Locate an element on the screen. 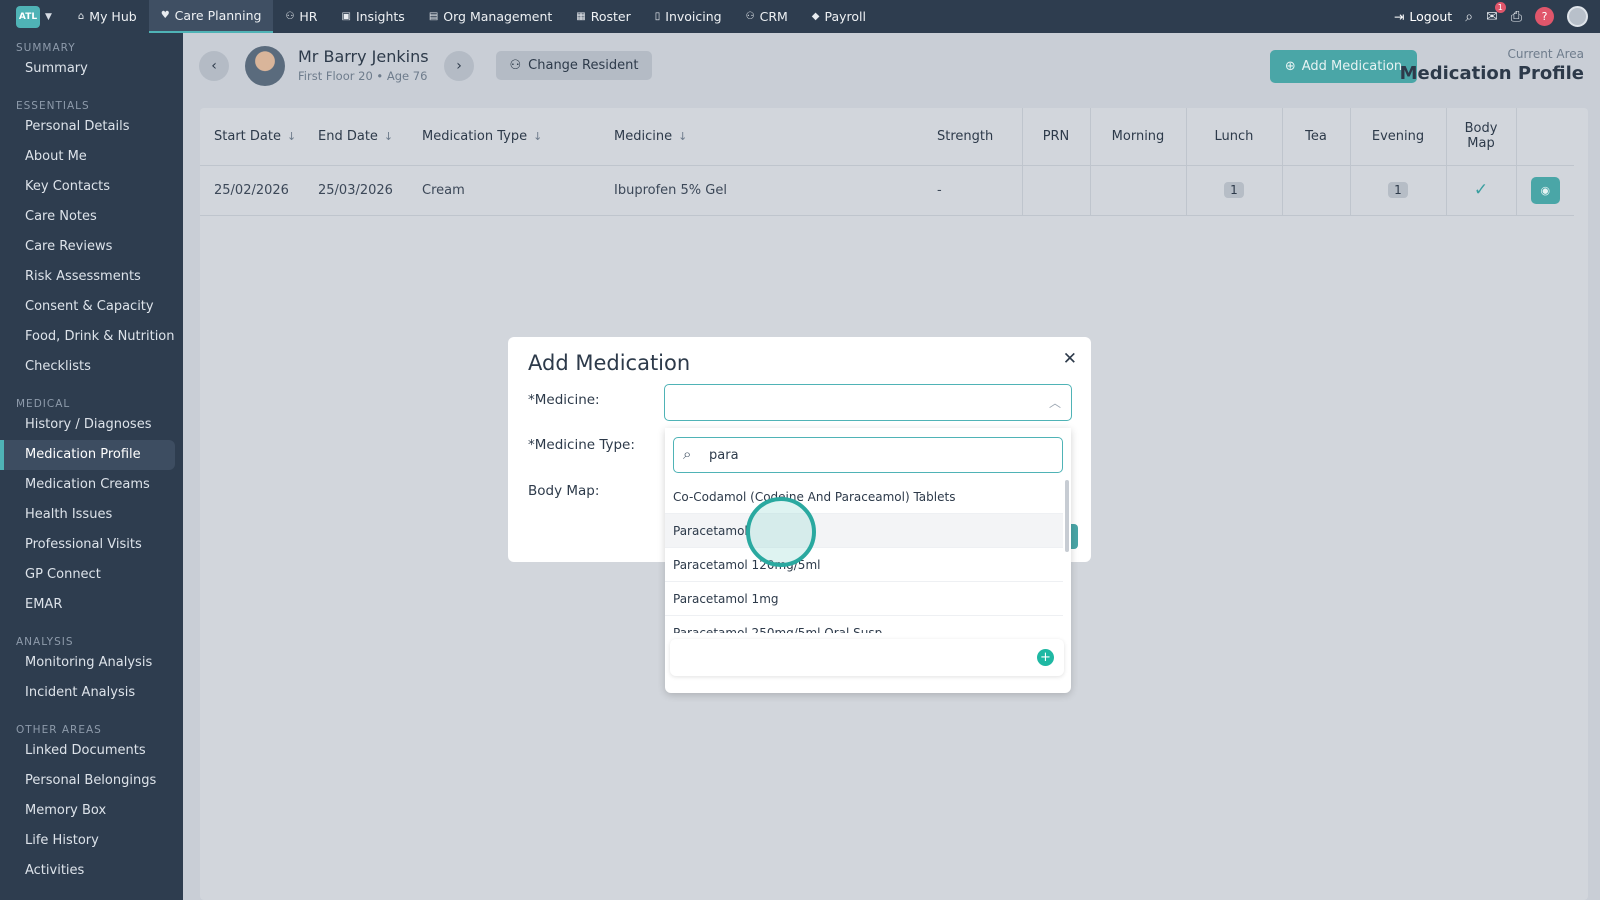 This screenshot has width=1600, height=900. plus-icon: + is located at coordinates (1045, 657).